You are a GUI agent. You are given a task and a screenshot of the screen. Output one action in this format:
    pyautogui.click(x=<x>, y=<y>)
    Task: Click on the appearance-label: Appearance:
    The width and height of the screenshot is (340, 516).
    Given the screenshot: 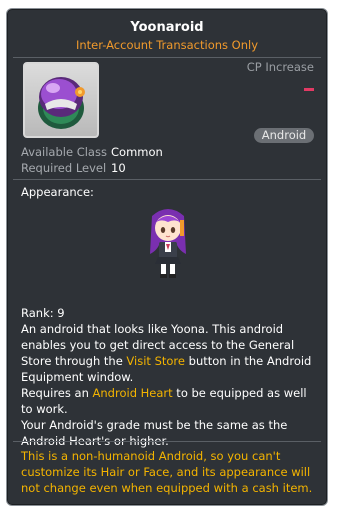 What is the action you would take?
    pyautogui.click(x=57, y=192)
    